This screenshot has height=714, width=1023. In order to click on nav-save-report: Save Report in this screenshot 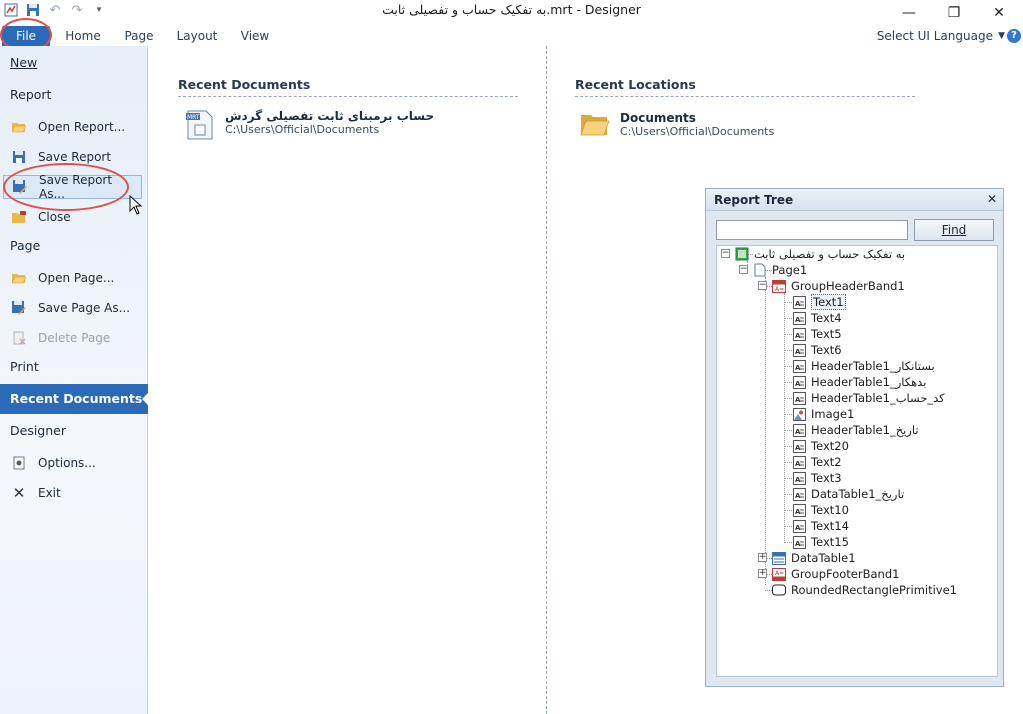, I will do `click(72, 157)`.